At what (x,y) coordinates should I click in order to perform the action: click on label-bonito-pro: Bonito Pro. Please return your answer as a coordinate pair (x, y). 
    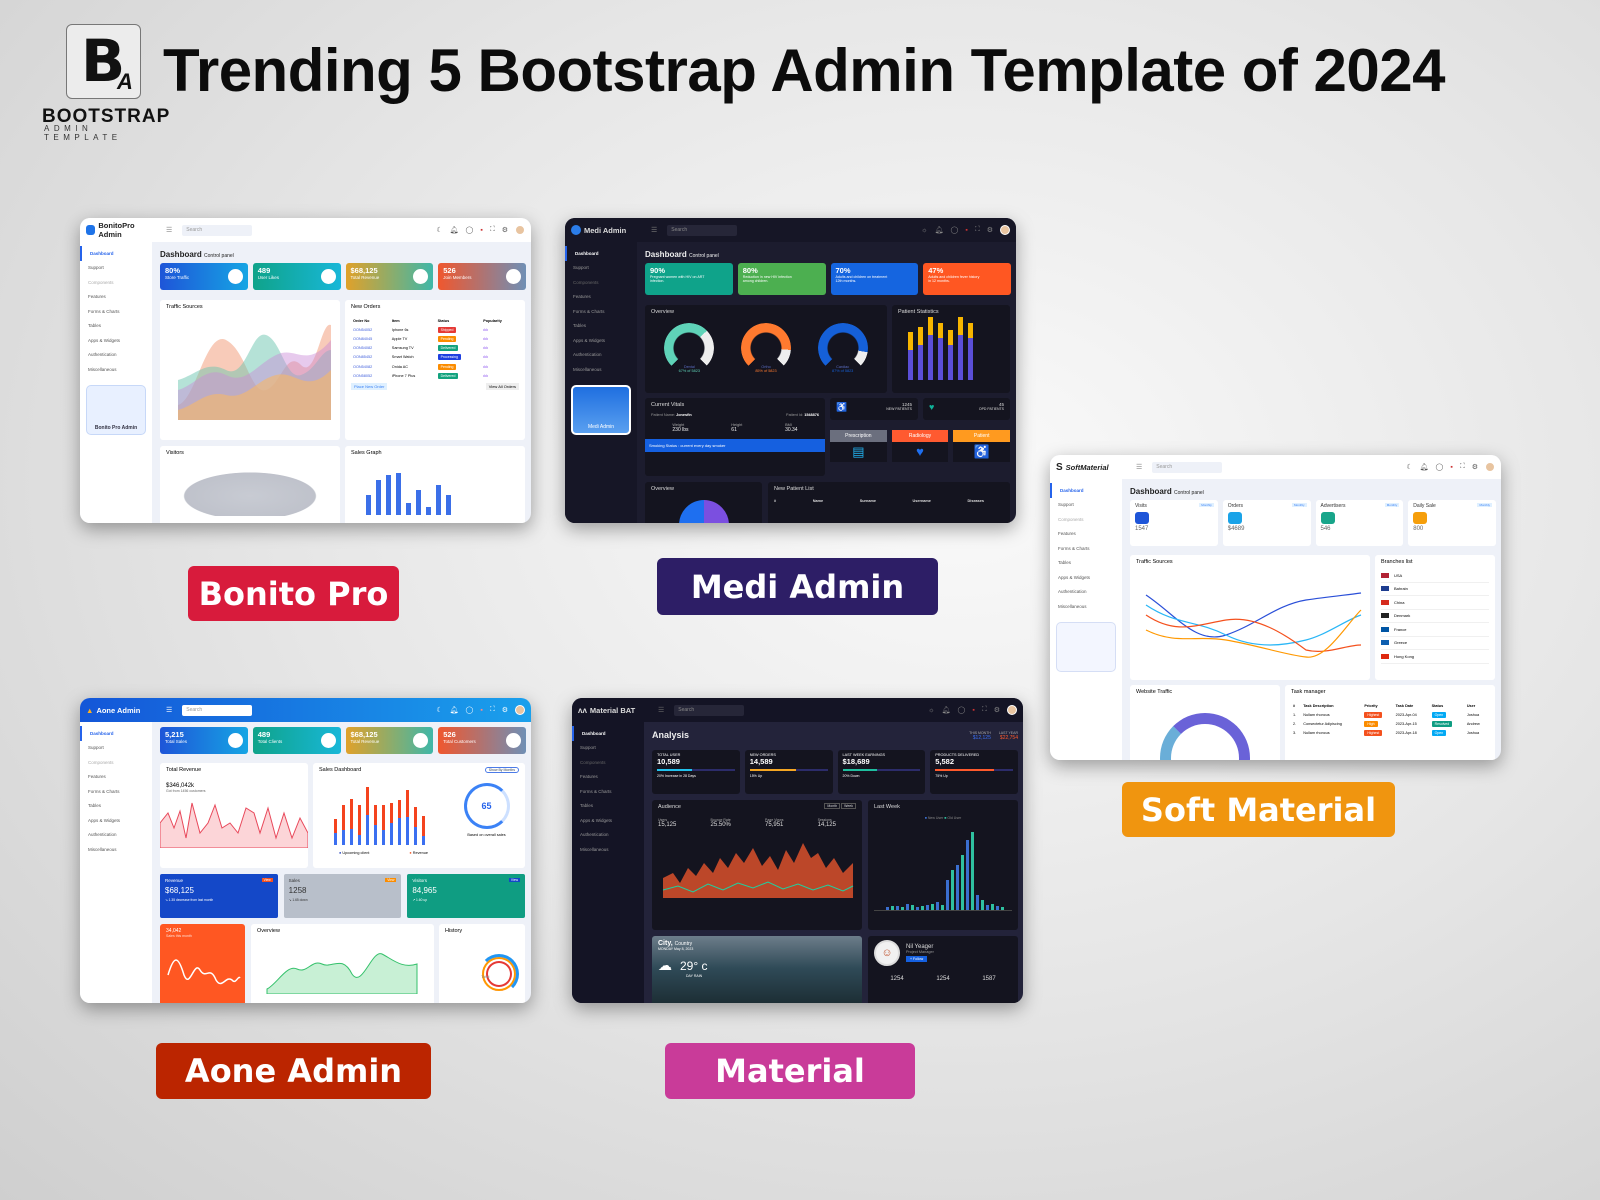
    Looking at the image, I should click on (293, 593).